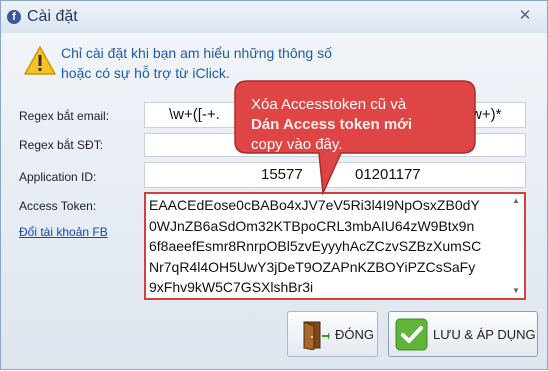  I want to click on close-window-button: ✕, so click(525, 16).